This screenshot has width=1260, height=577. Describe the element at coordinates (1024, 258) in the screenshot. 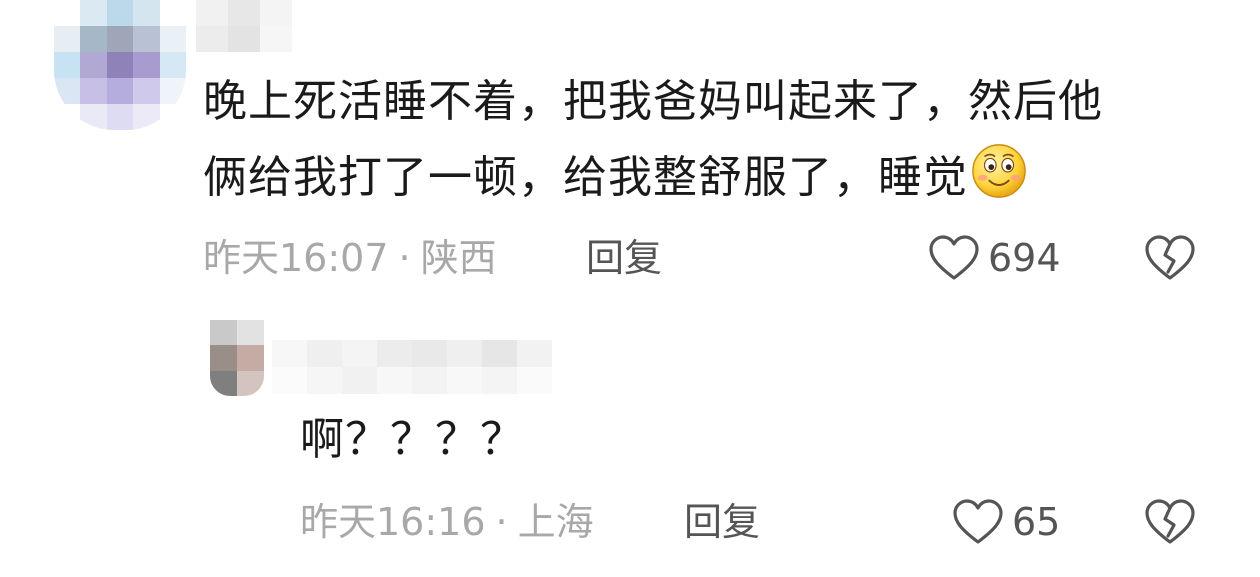

I see `like-count: 694` at that location.